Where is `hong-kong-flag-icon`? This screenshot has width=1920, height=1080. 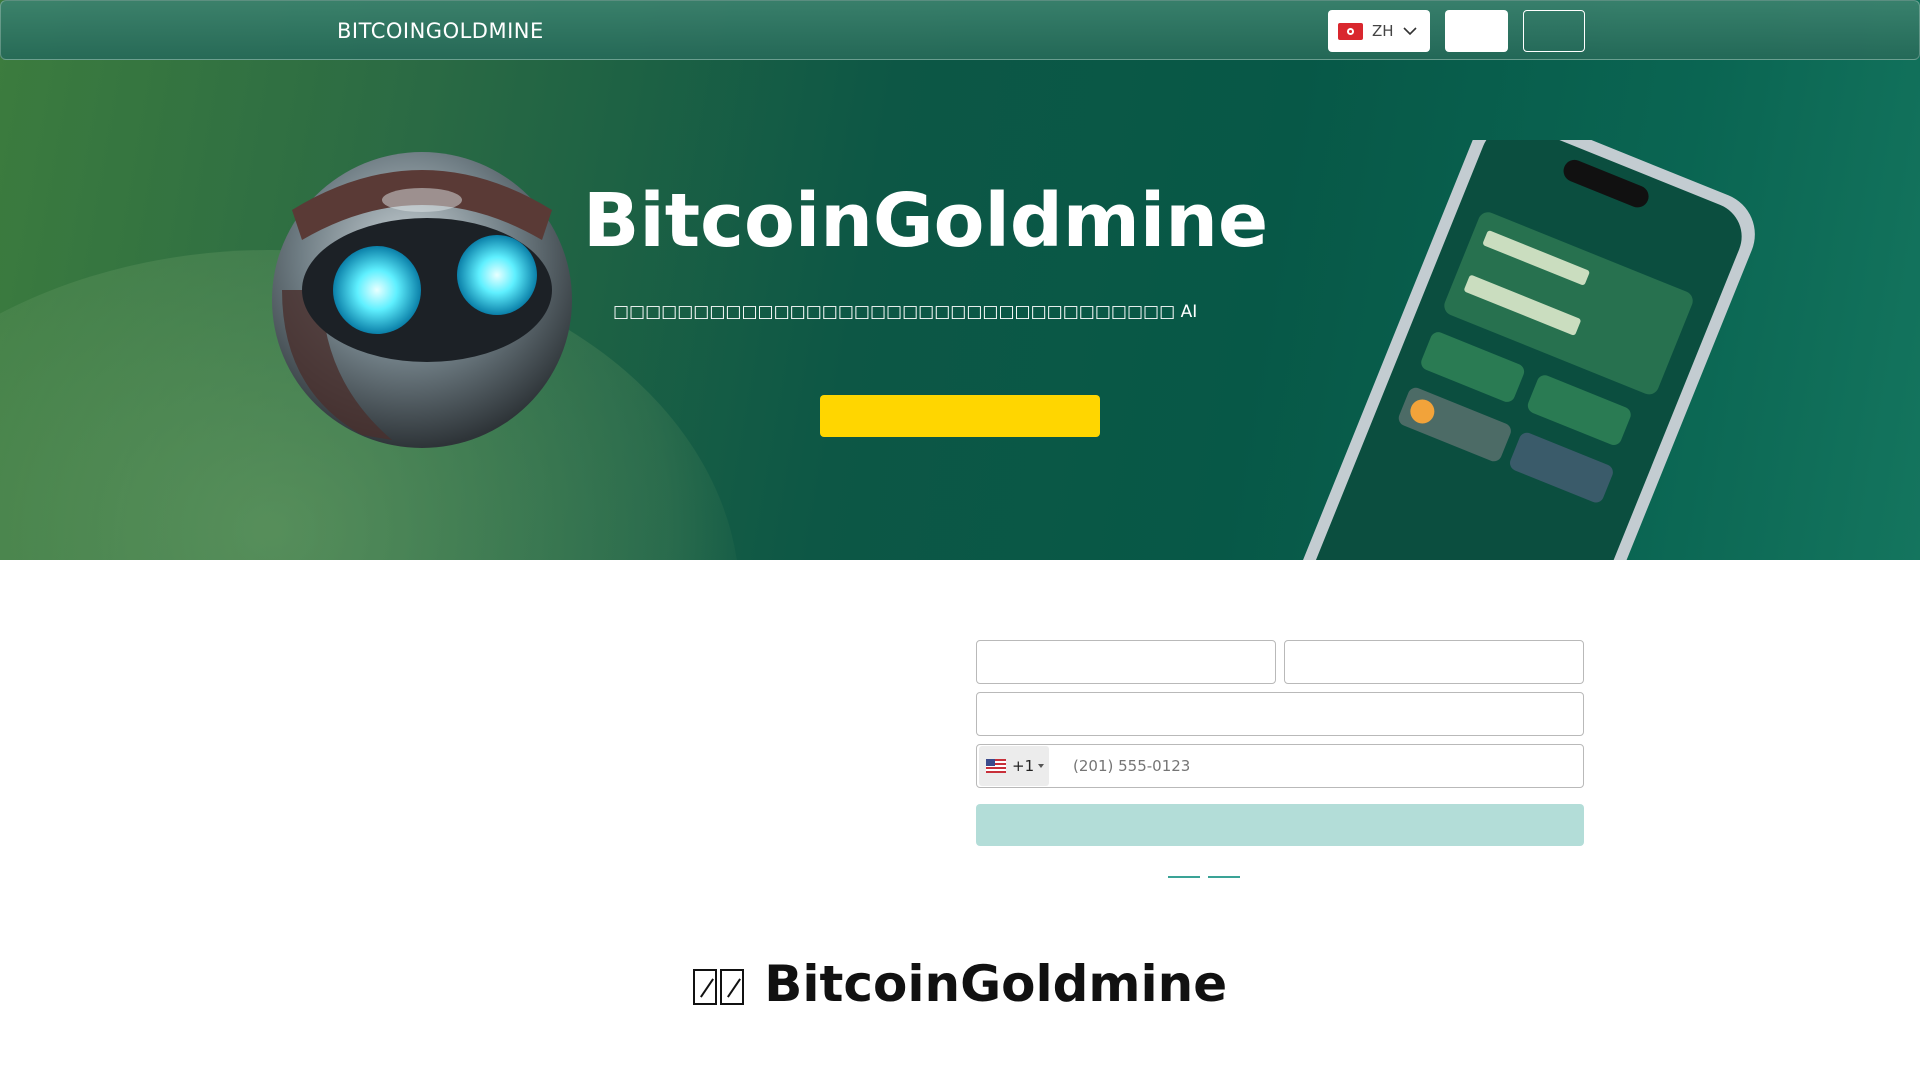 hong-kong-flag-icon is located at coordinates (1350, 31).